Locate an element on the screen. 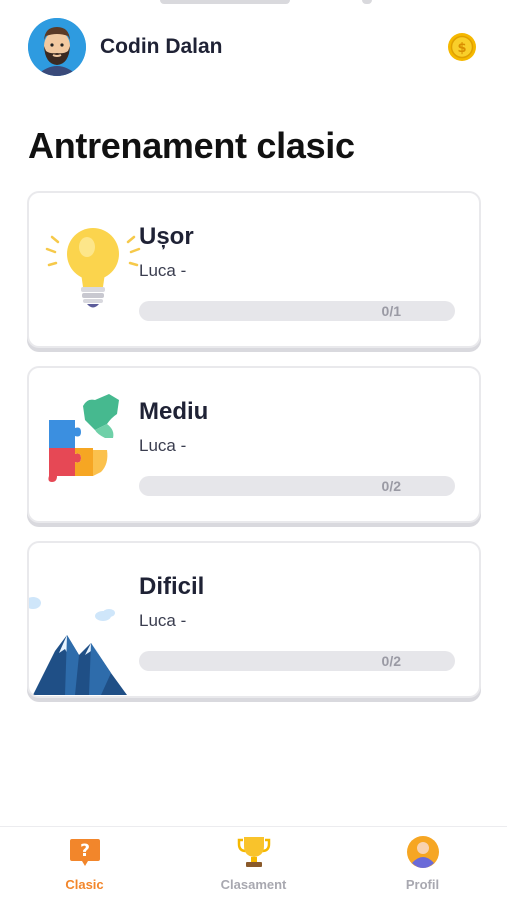 This screenshot has height=900, width=507. status-dot is located at coordinates (367, 2).